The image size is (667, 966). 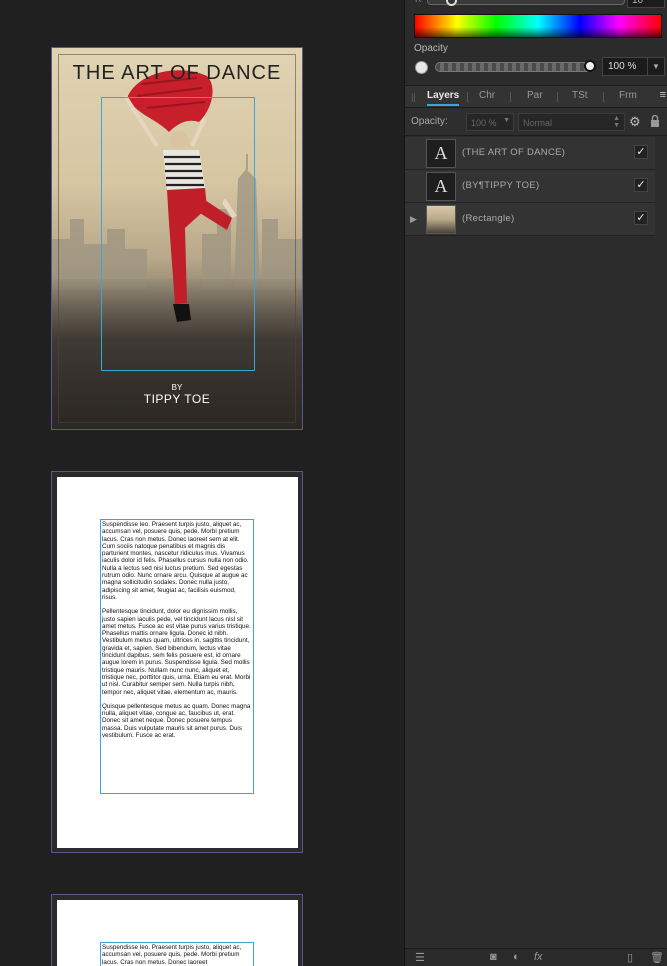 What do you see at coordinates (526, 3) in the screenshot?
I see `channel-slider` at bounding box center [526, 3].